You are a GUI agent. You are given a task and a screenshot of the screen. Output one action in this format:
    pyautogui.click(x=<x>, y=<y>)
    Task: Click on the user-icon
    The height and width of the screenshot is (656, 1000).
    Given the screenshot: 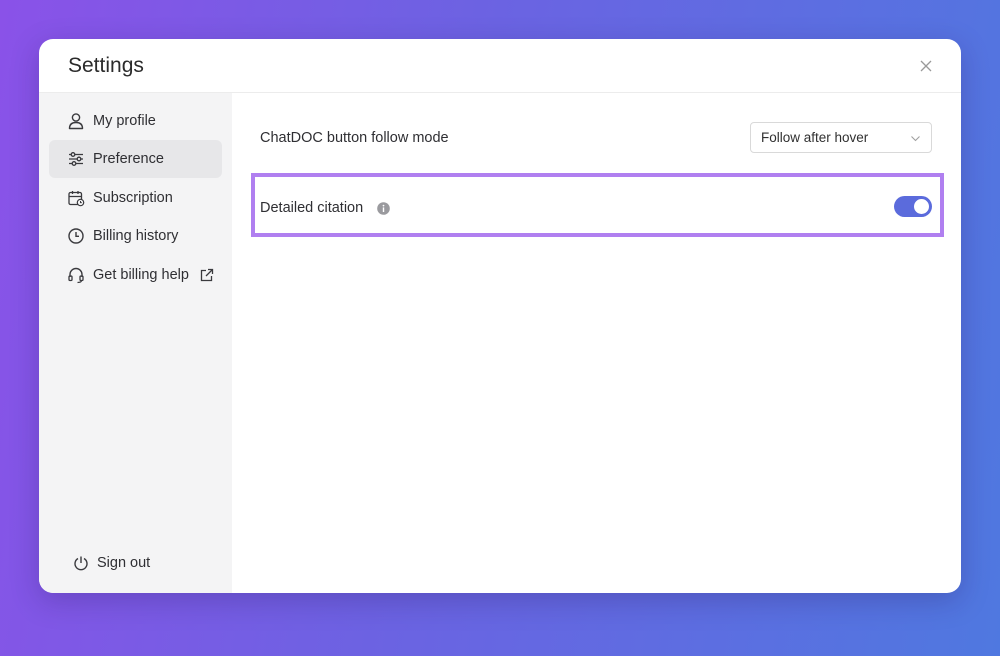 What is the action you would take?
    pyautogui.click(x=76, y=121)
    